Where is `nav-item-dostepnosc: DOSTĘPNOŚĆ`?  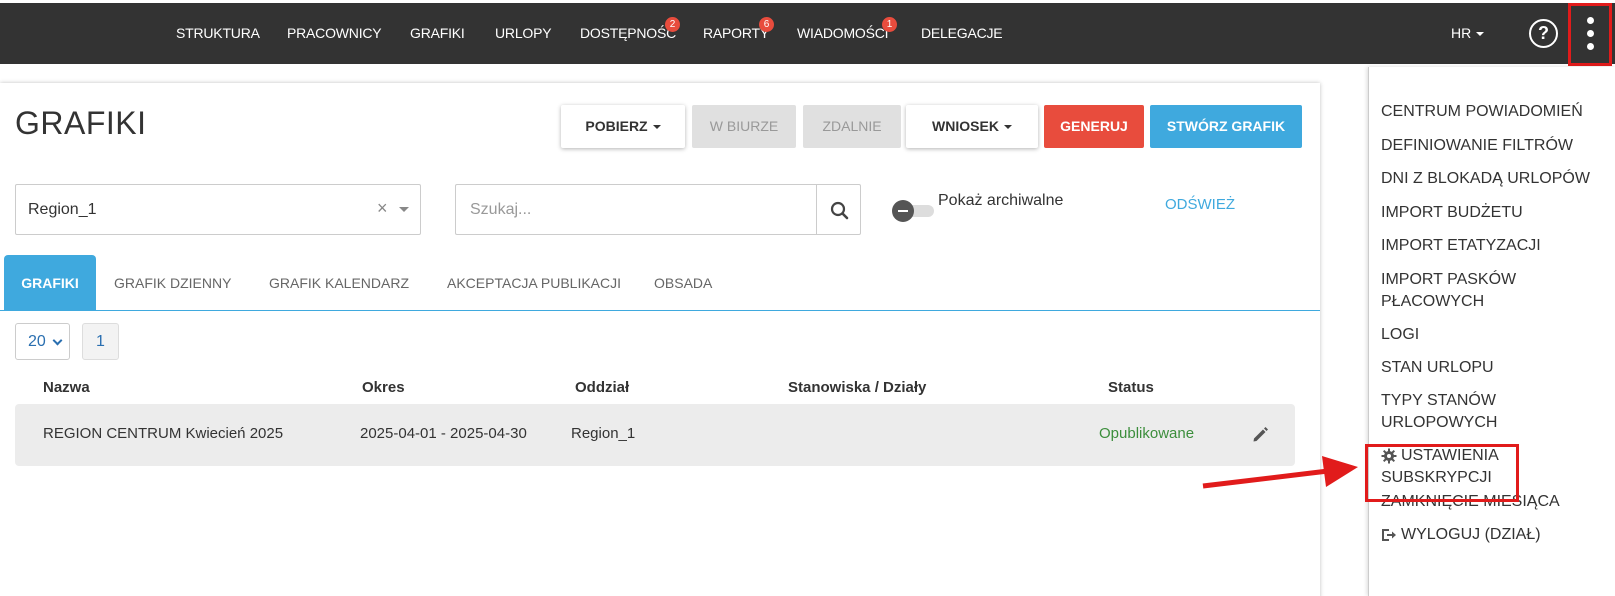
nav-item-dostepnosc: DOSTĘPNOŚĆ is located at coordinates (628, 33).